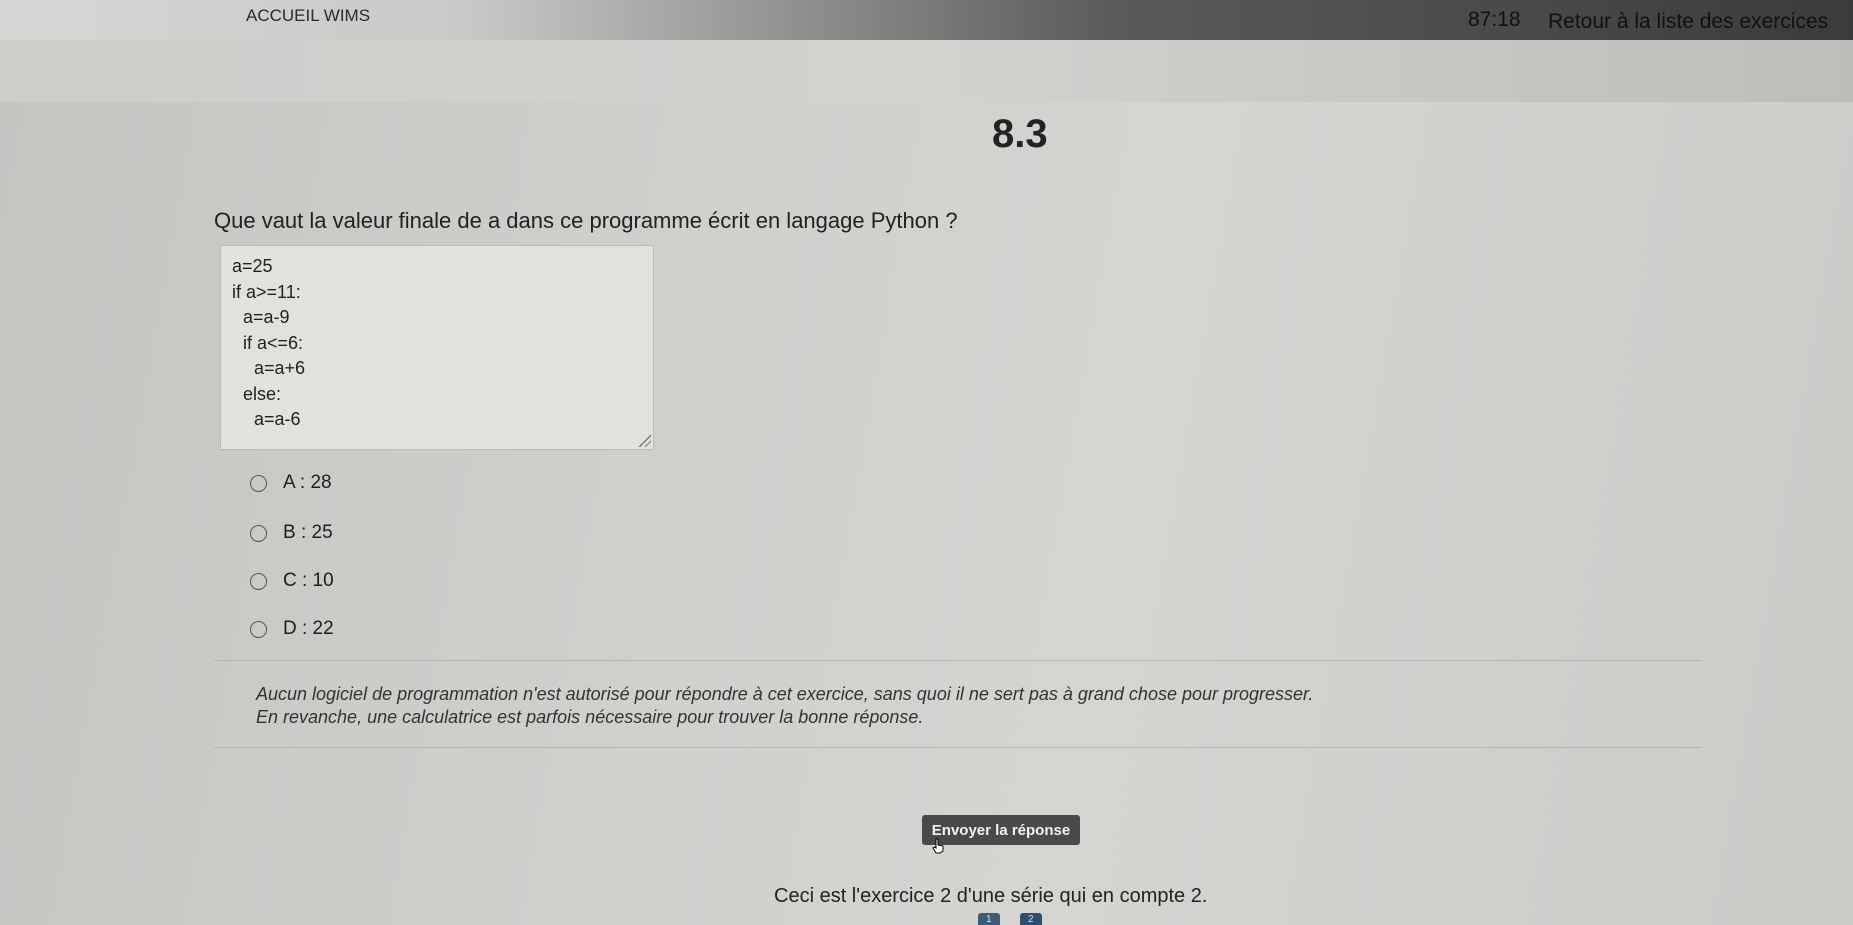 This screenshot has width=1853, height=925. Describe the element at coordinates (1001, 830) in the screenshot. I see `submit-answer-button: Envoyer la réponse` at that location.